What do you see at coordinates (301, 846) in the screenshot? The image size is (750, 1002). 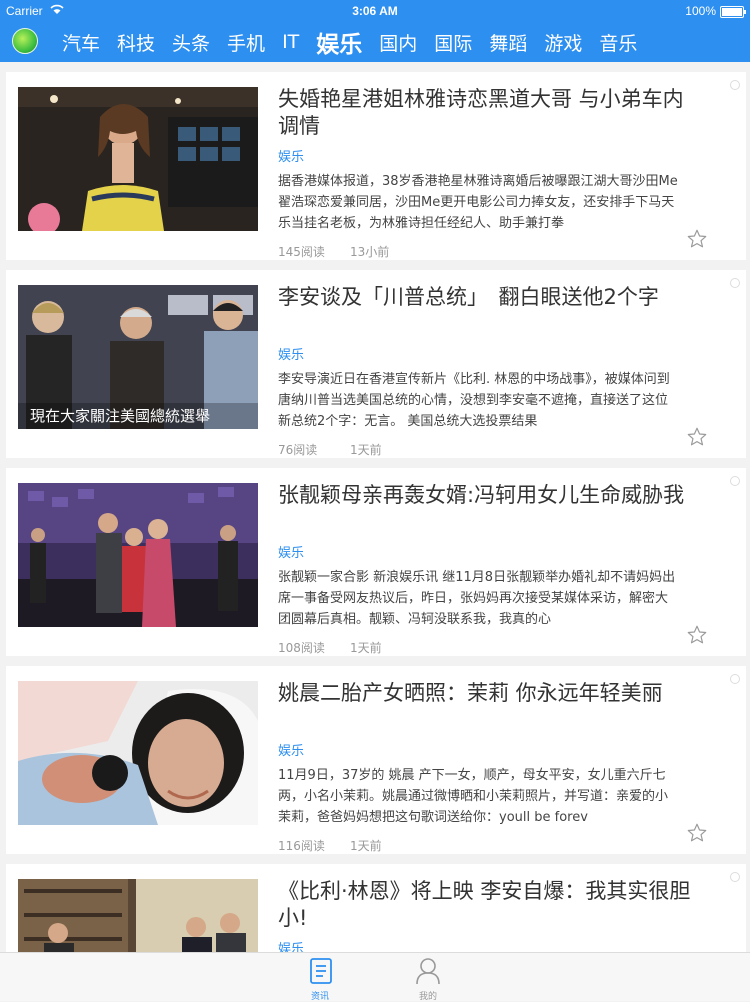 I see `read-count: 116阅读` at bounding box center [301, 846].